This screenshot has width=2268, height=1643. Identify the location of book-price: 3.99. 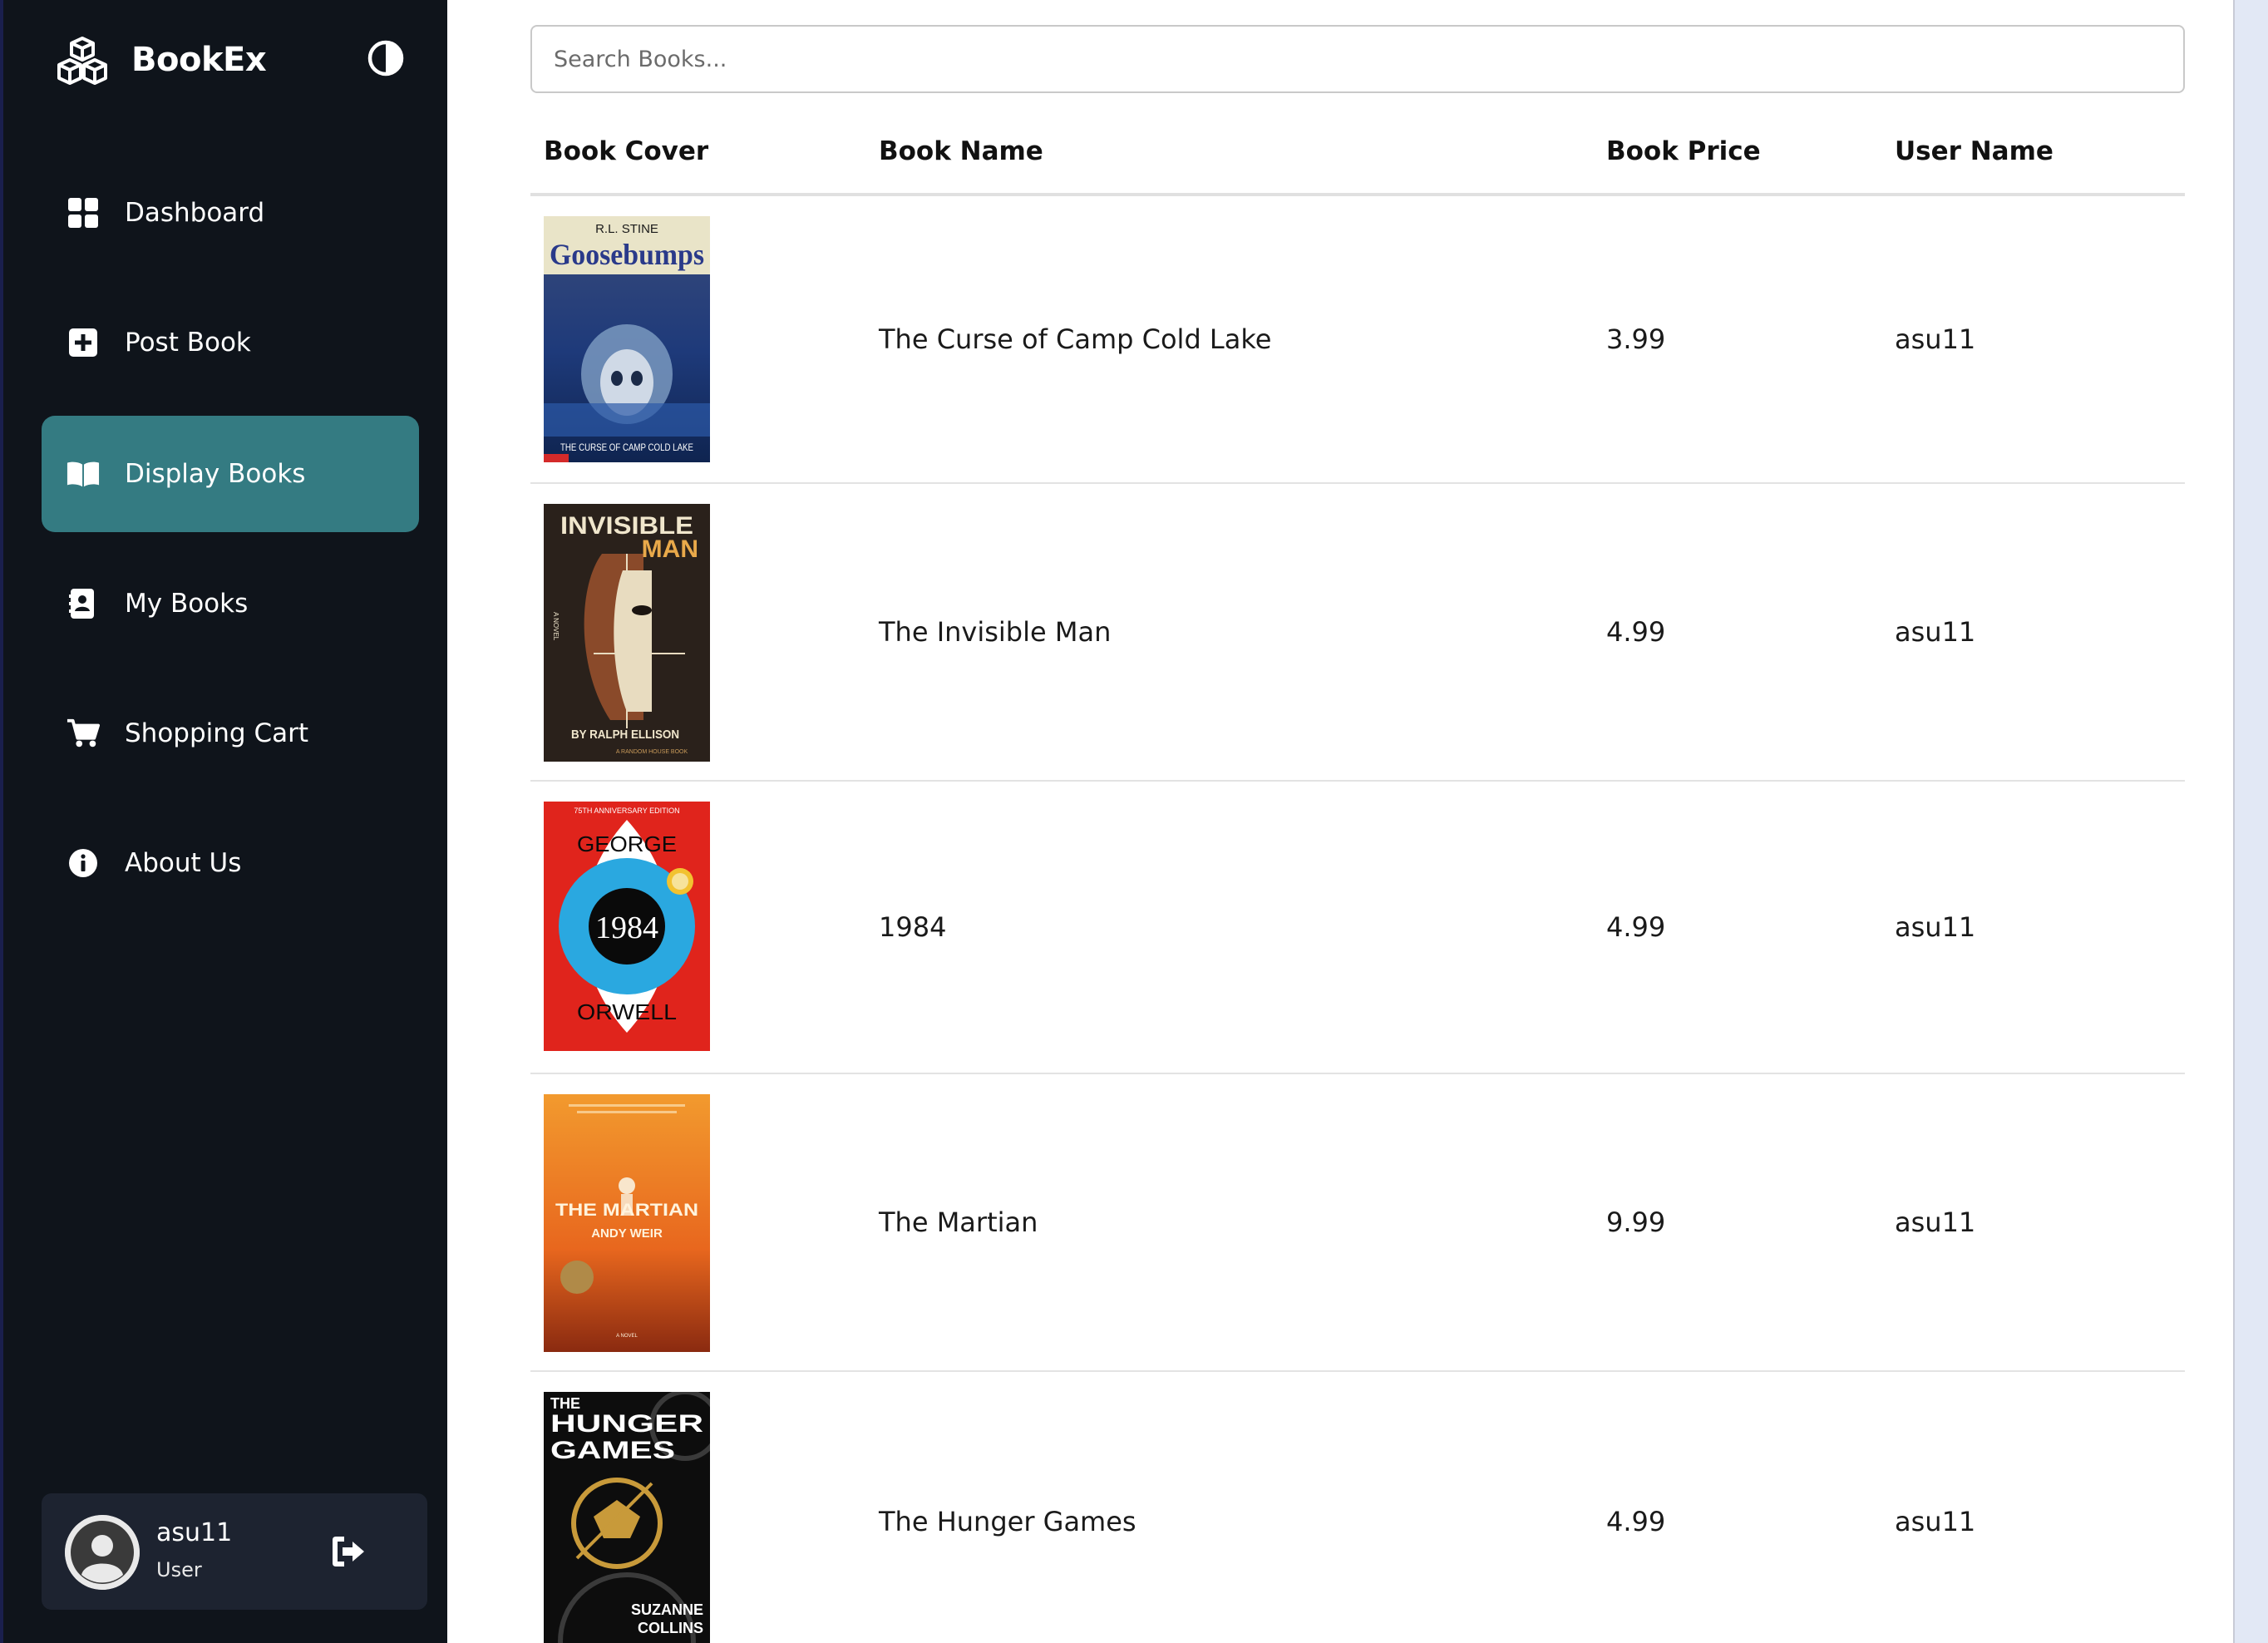
(1636, 339).